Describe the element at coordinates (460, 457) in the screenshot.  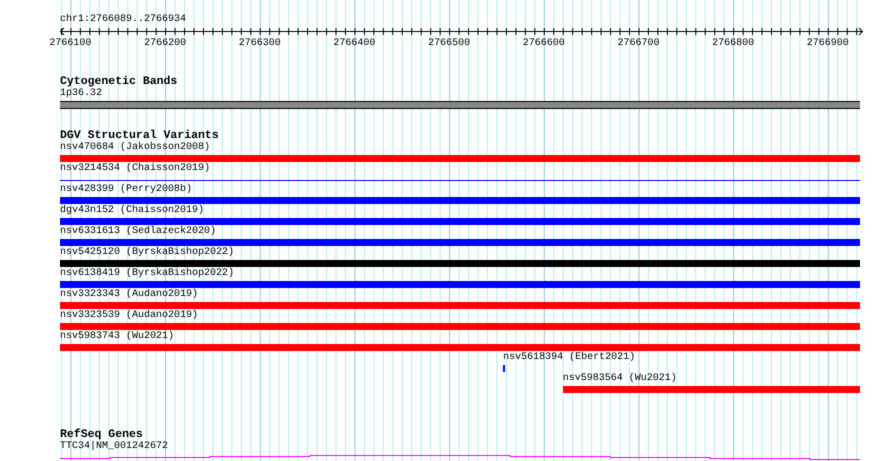
I see `gene-line` at that location.